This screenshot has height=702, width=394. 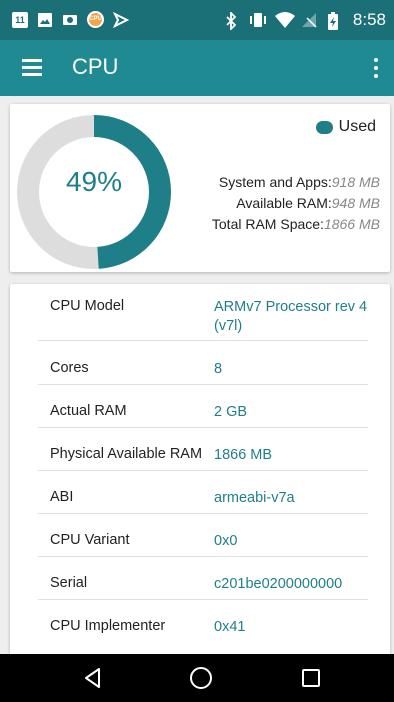 What do you see at coordinates (311, 678) in the screenshot?
I see `recents-icon` at bounding box center [311, 678].